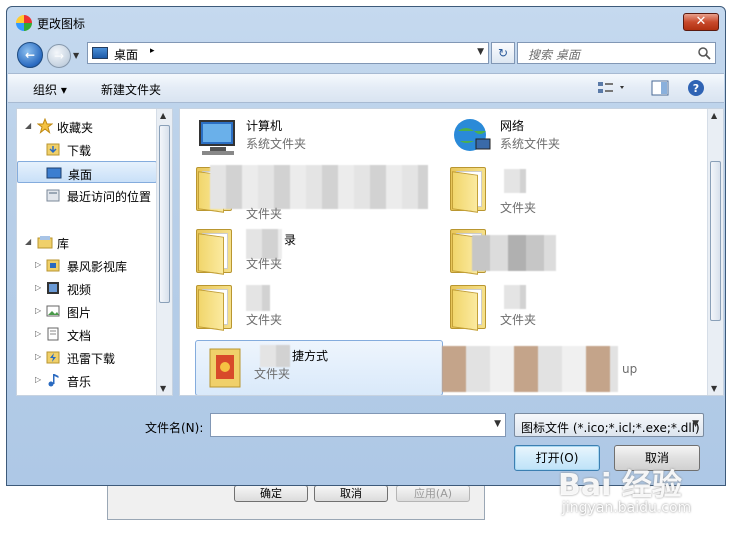 Image resolution: width=731 pixels, height=535 pixels. What do you see at coordinates (53, 357) in the screenshot?
I see `thunder-download-icon` at bounding box center [53, 357].